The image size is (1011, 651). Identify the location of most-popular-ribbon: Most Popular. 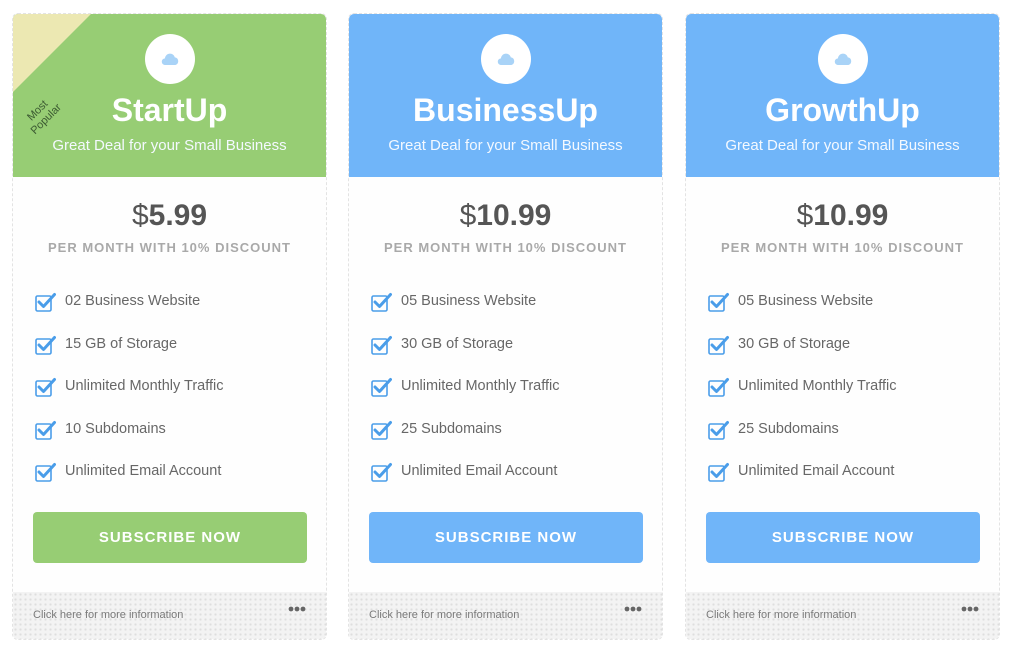
(52, 75).